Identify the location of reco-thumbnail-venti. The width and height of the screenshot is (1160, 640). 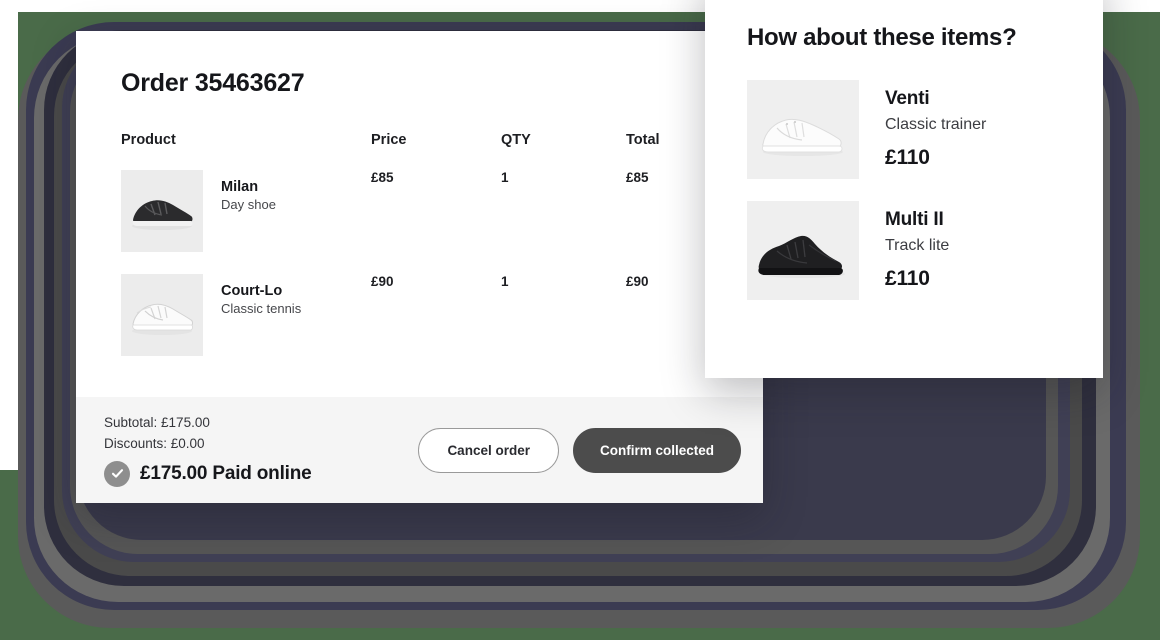
(803, 129).